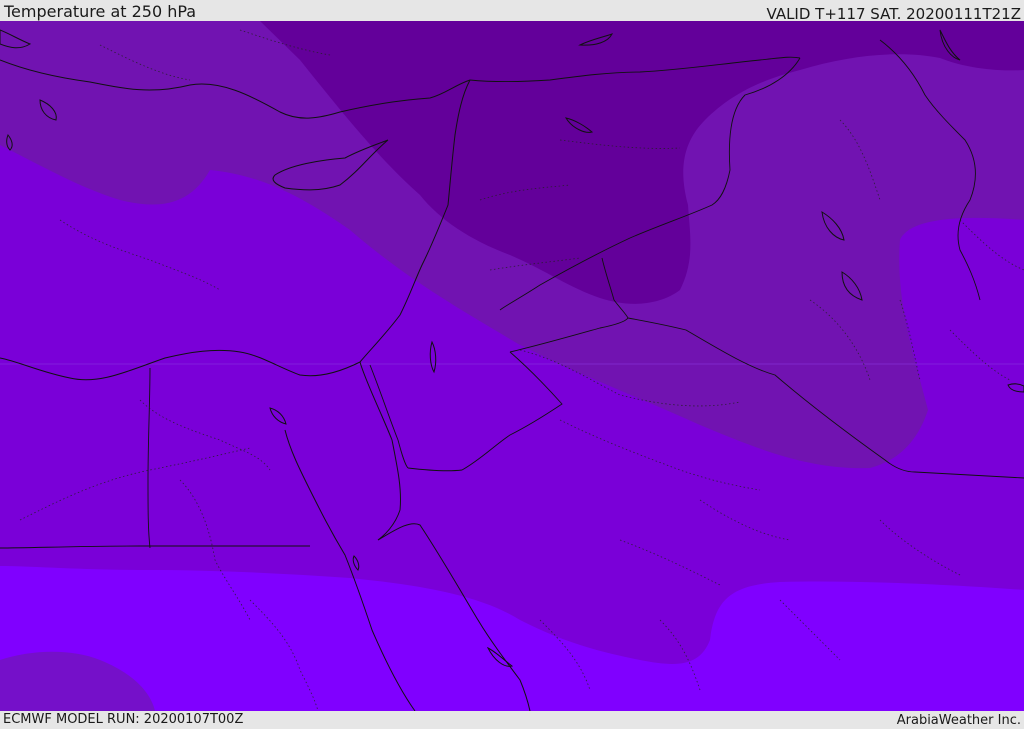  I want to click on map-title: Temperature at 250 hPa, so click(100, 11).